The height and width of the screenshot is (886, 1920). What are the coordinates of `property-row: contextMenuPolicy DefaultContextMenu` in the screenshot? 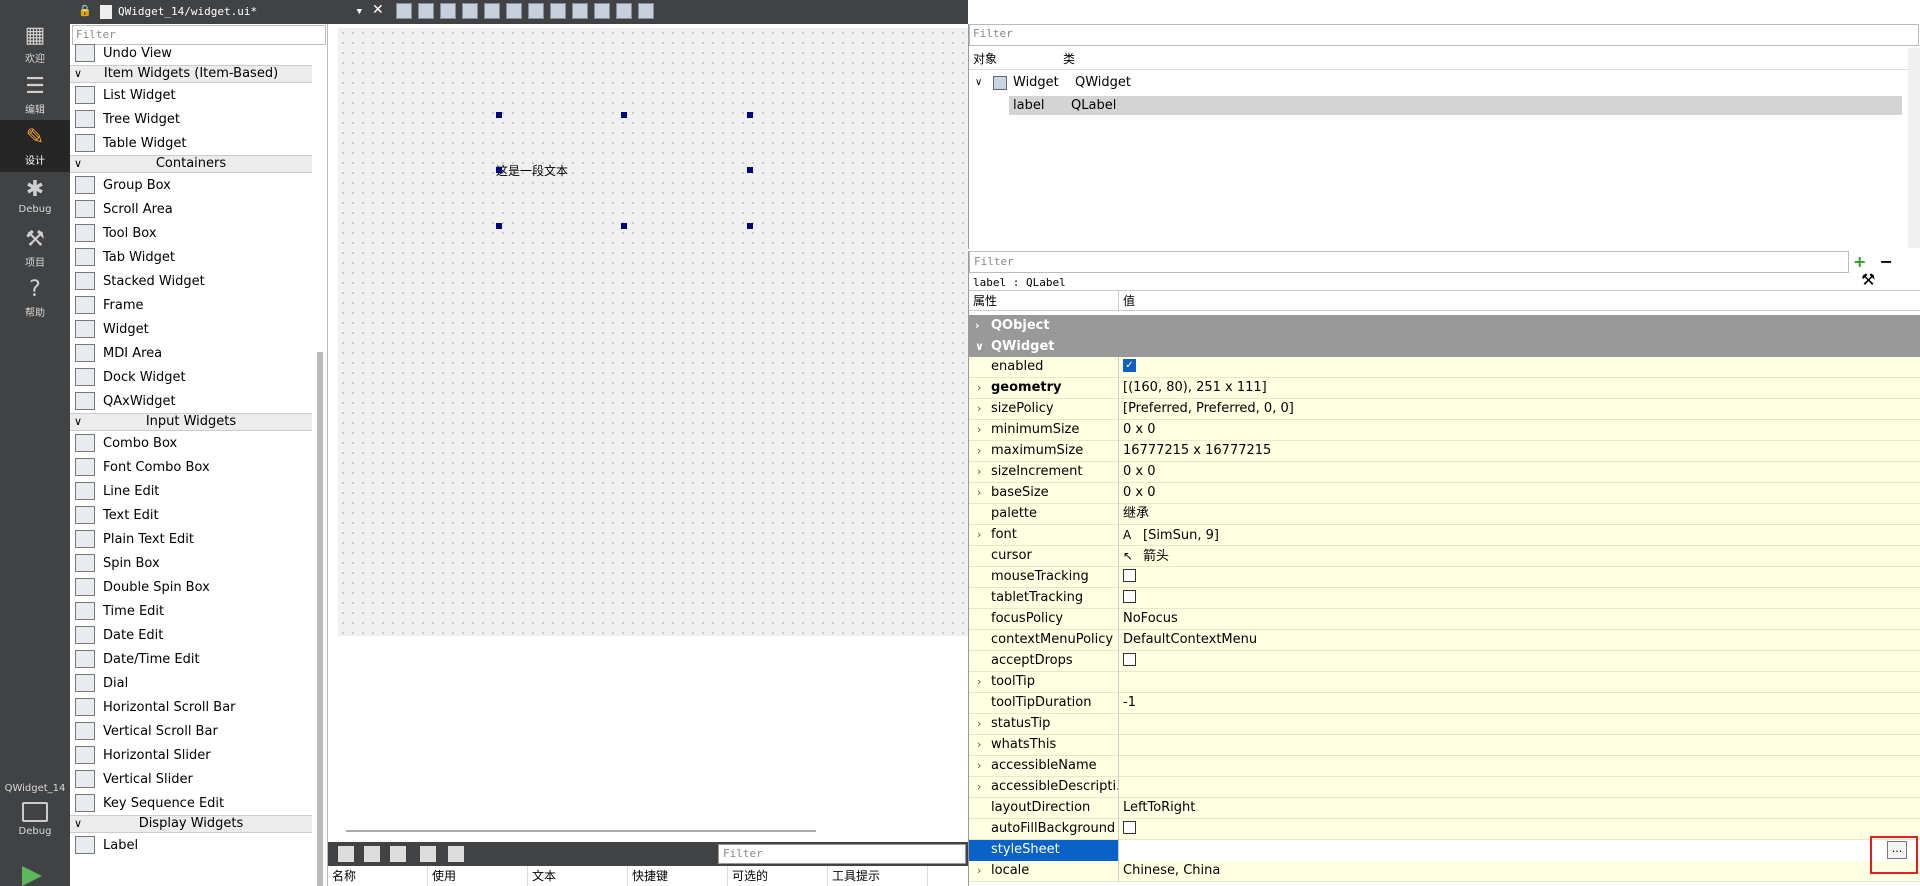 It's located at (1444, 640).